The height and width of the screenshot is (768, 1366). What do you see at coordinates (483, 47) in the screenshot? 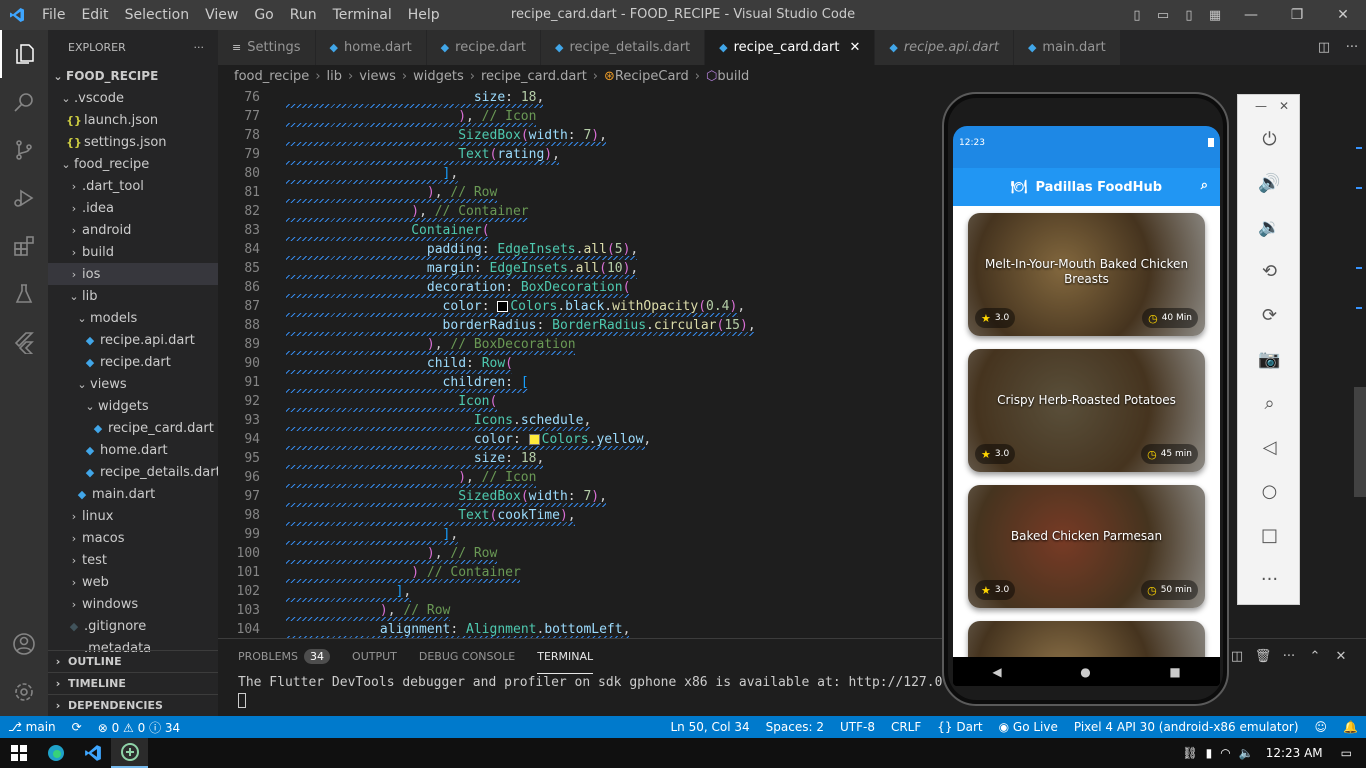
I see `tab-recipe-dart: ◆ recipe.dart` at bounding box center [483, 47].